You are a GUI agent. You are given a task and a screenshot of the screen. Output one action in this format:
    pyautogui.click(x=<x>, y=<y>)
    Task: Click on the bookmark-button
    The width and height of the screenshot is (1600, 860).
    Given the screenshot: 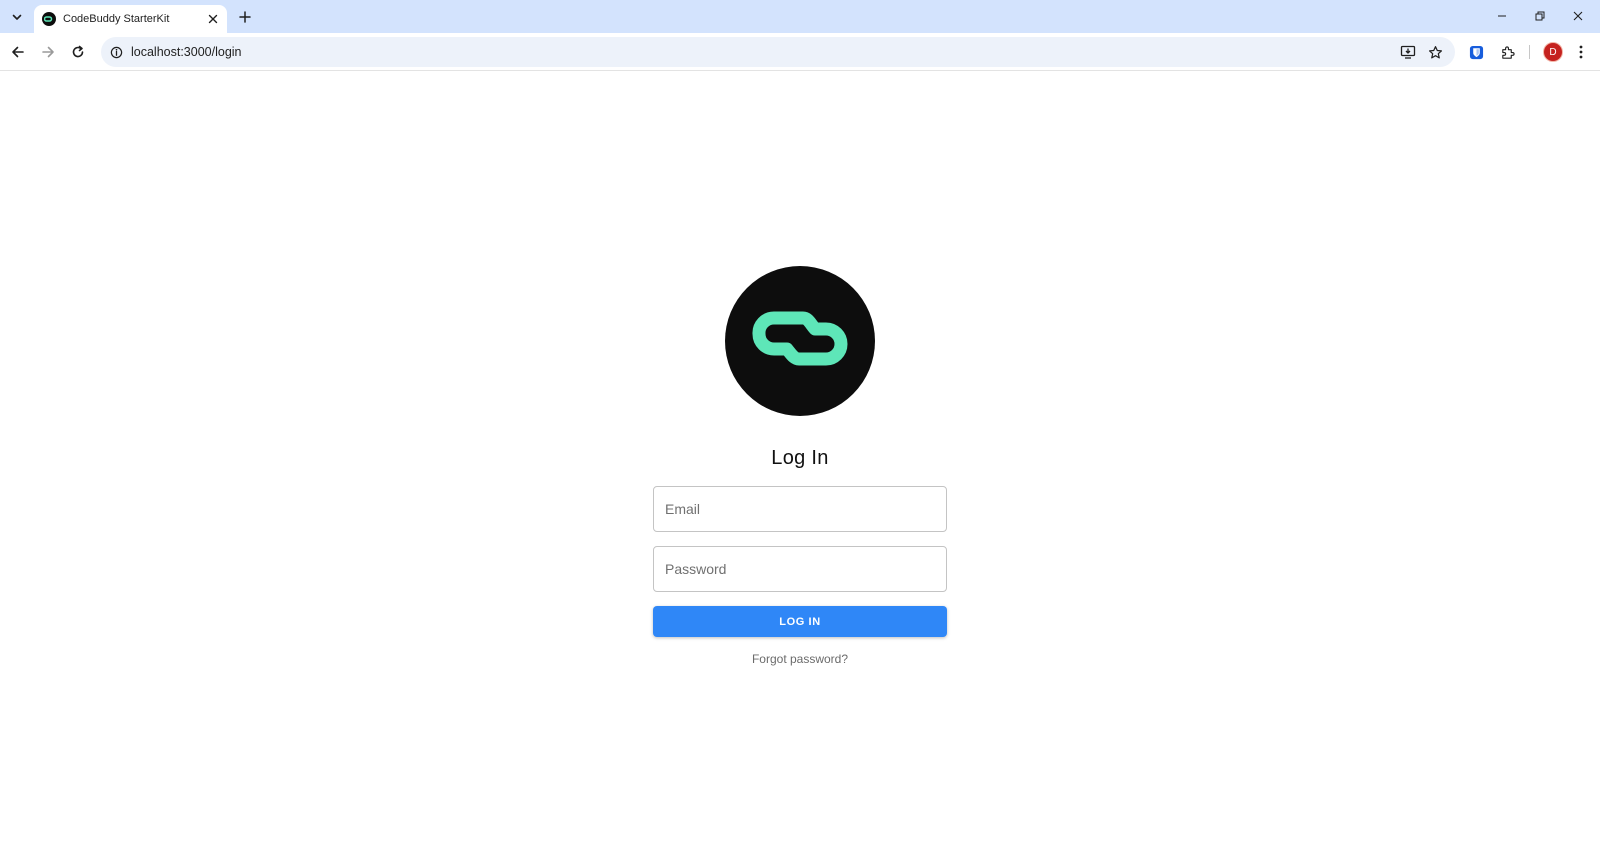 What is the action you would take?
    pyautogui.click(x=1435, y=52)
    